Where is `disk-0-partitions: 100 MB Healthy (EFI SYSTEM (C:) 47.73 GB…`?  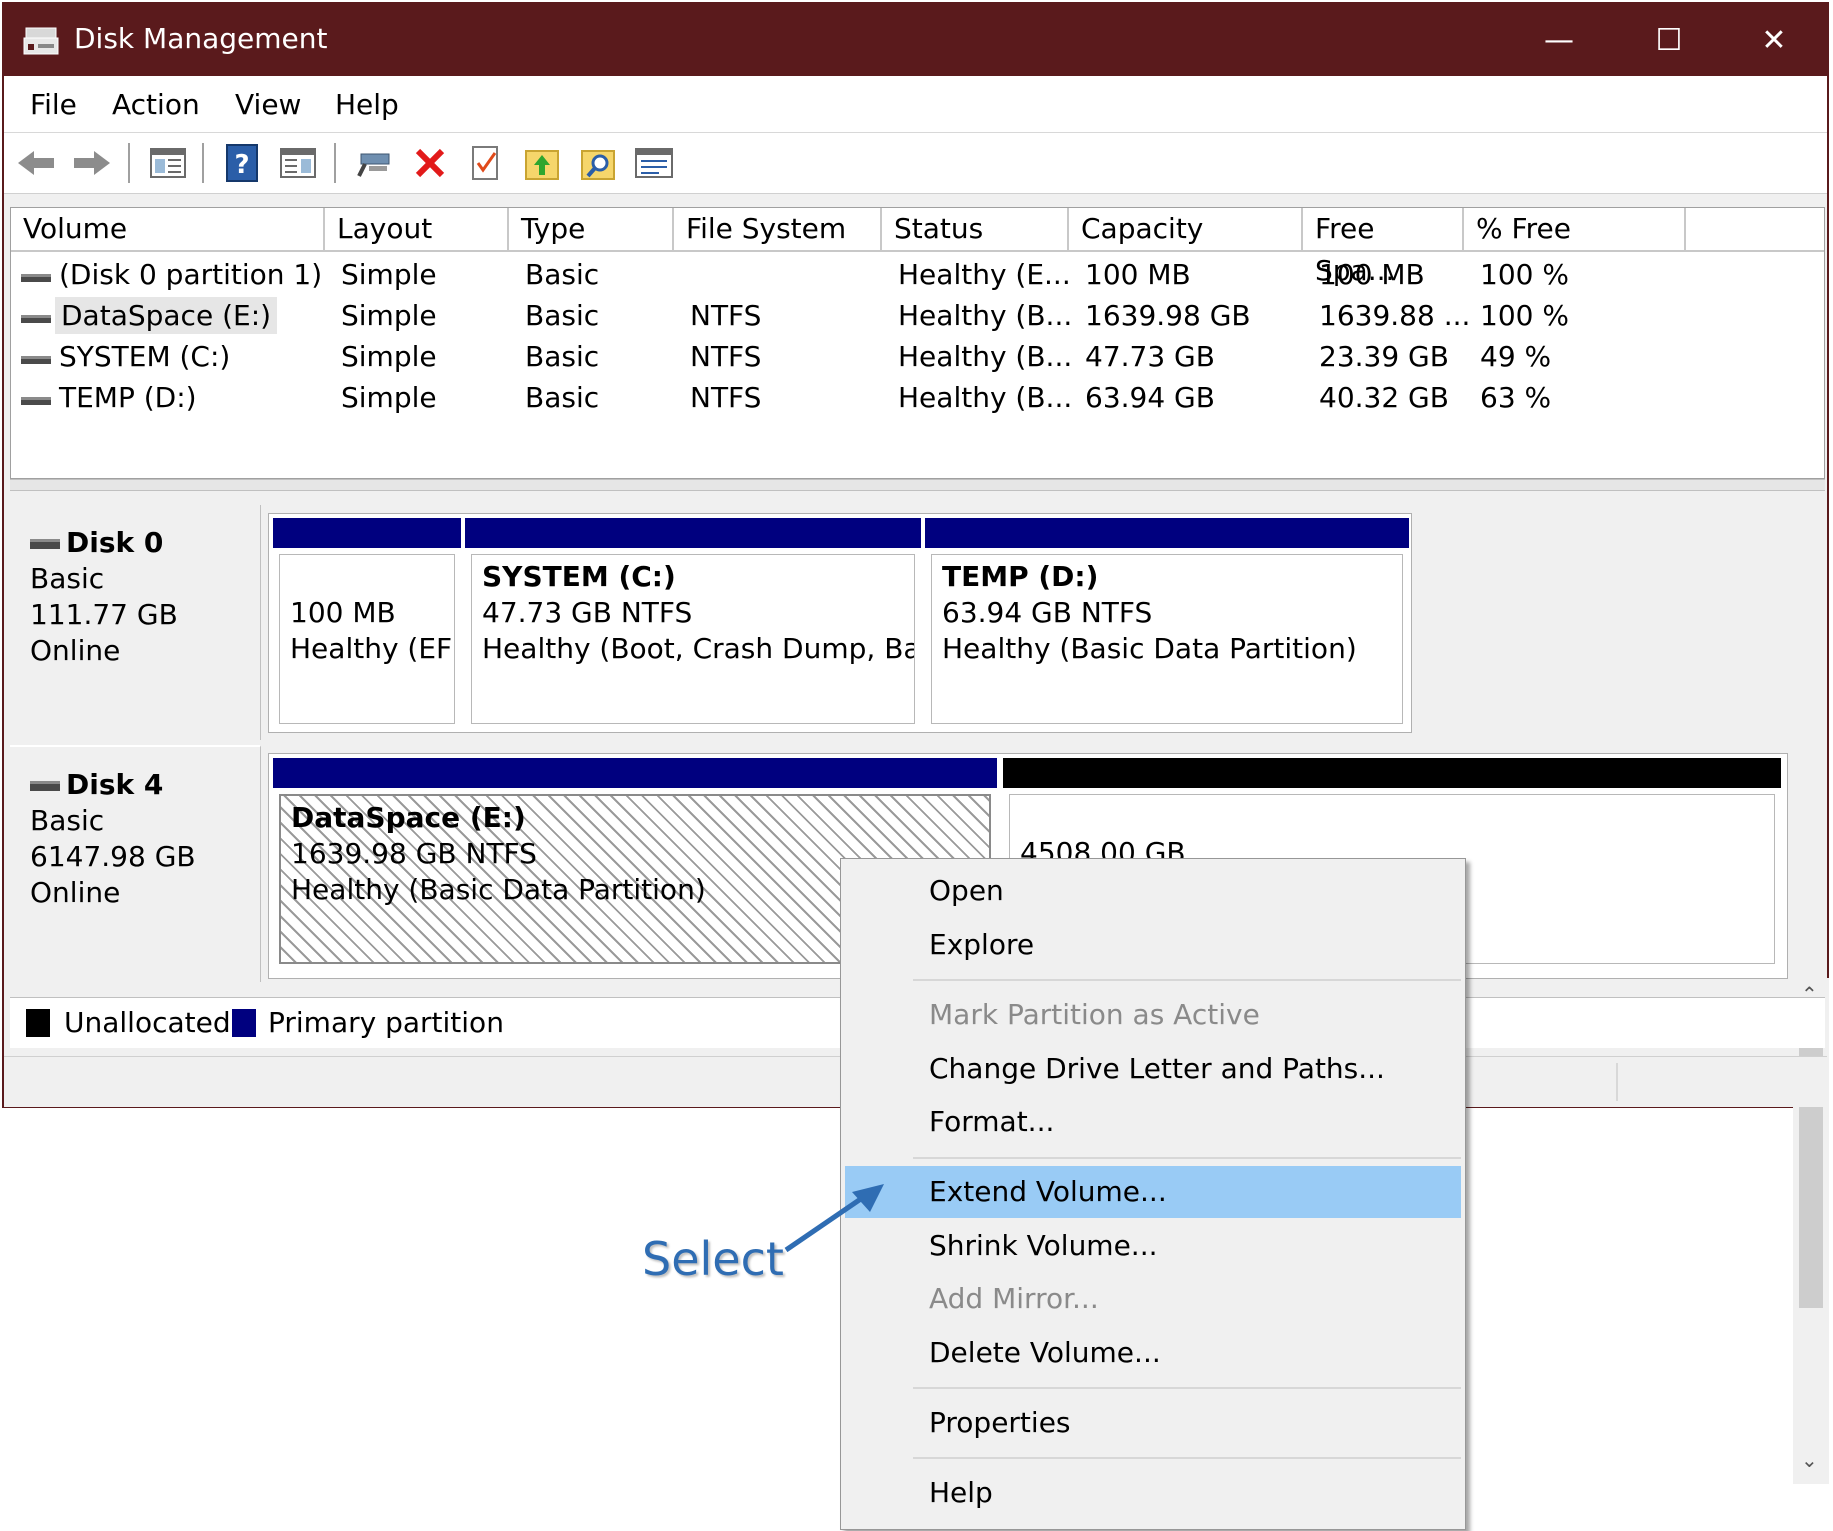 disk-0-partitions: 100 MB Healthy (EFI SYSTEM (C:) 47.73 GB… is located at coordinates (840, 623).